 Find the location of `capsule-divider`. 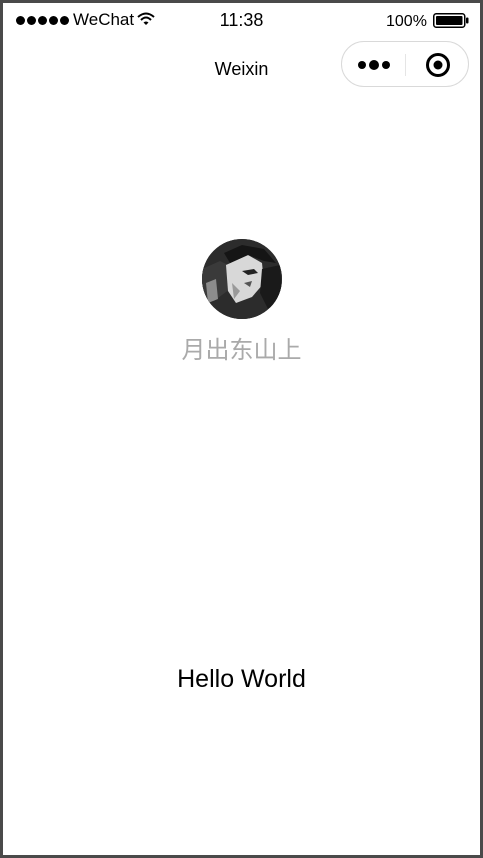

capsule-divider is located at coordinates (405, 65).